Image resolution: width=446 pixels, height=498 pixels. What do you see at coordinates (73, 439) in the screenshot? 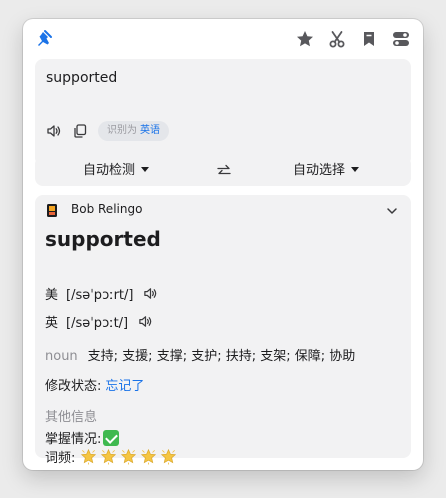
I see `mastery-label: 掌握情况:` at bounding box center [73, 439].